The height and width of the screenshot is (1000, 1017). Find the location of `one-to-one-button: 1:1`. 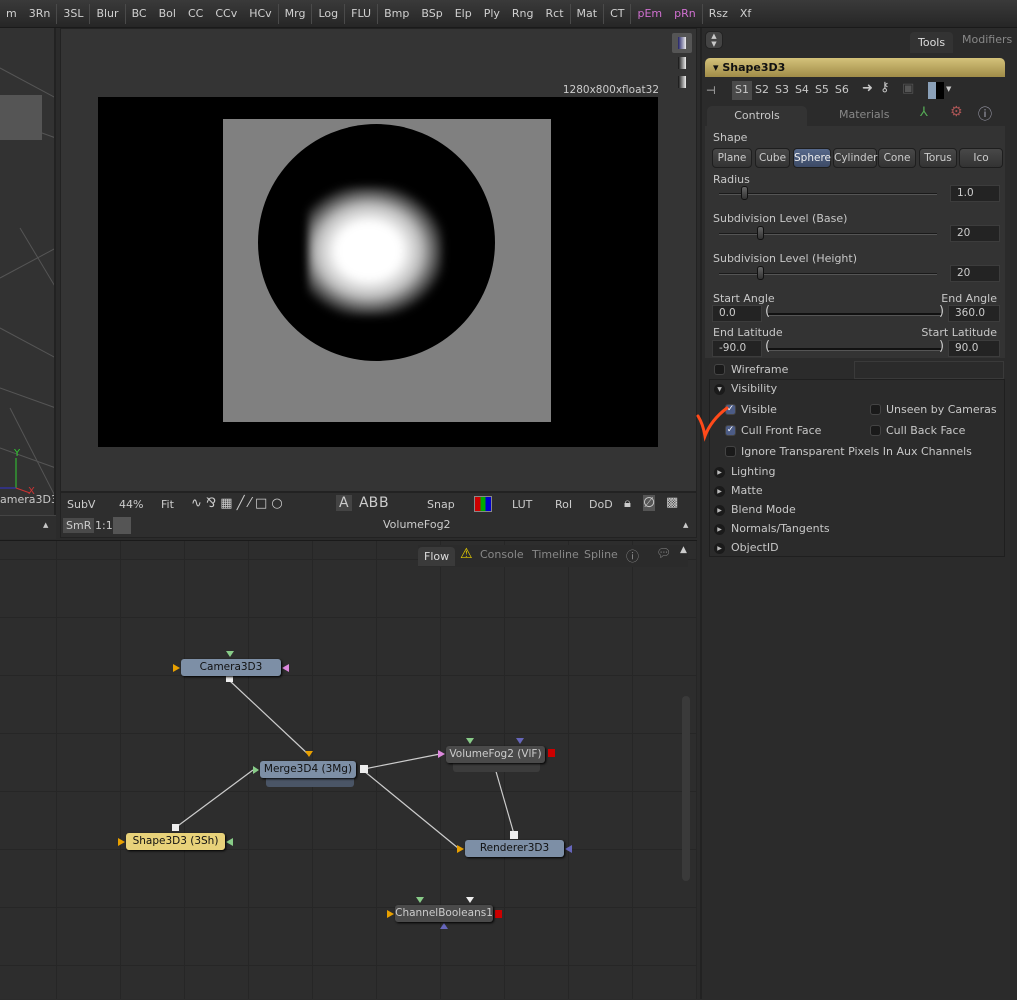

one-to-one-button: 1:1 is located at coordinates (104, 525).